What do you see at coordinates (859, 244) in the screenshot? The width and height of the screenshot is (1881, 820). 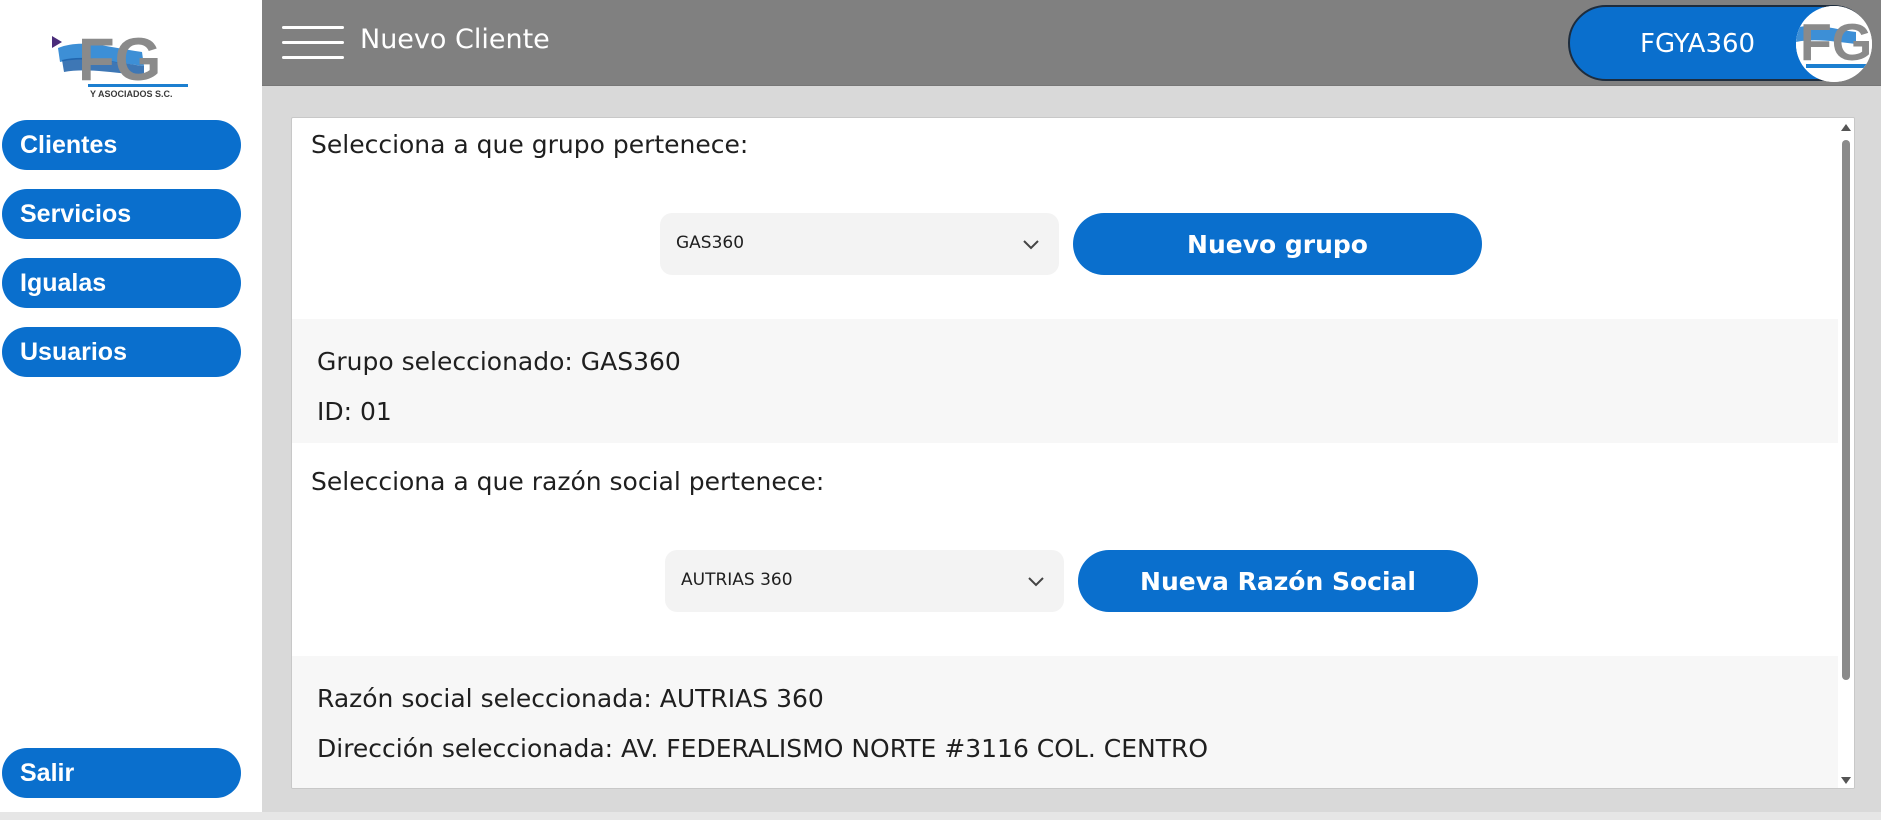 I see `group-select: GAS360` at bounding box center [859, 244].